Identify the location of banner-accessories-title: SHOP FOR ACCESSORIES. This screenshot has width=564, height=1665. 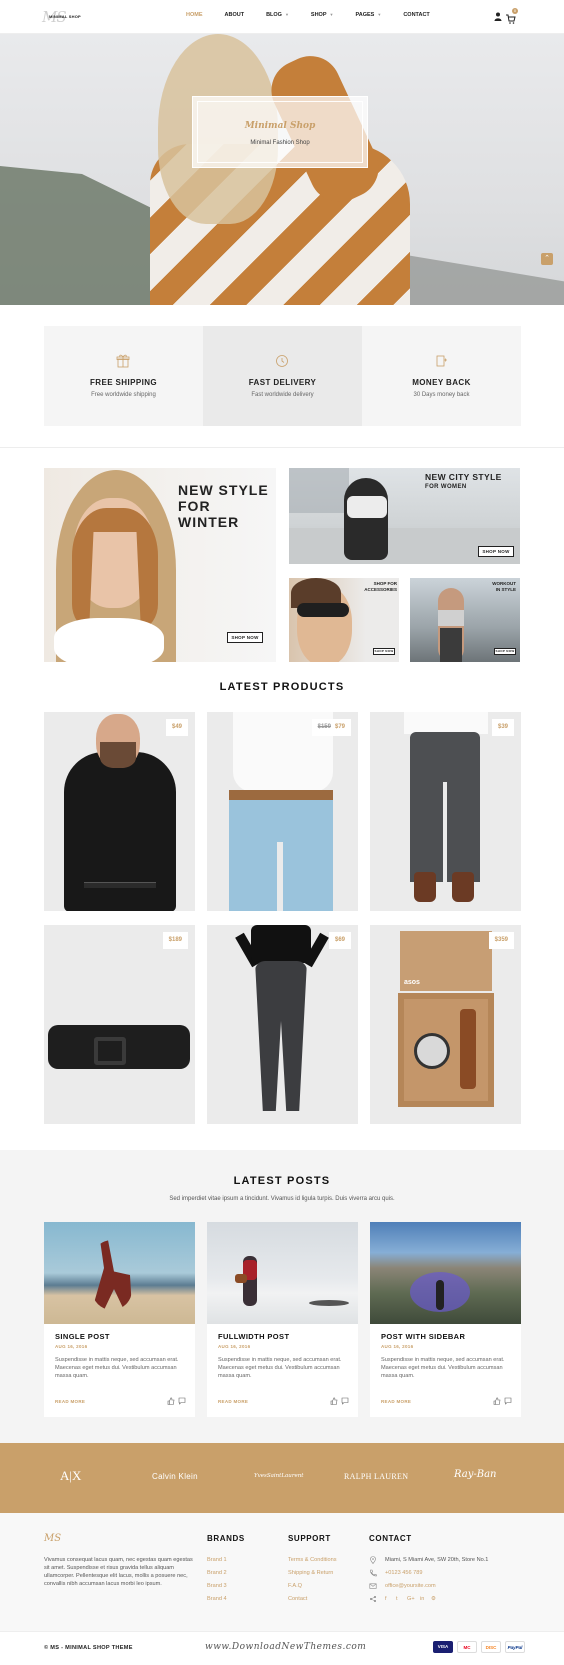
(376, 587).